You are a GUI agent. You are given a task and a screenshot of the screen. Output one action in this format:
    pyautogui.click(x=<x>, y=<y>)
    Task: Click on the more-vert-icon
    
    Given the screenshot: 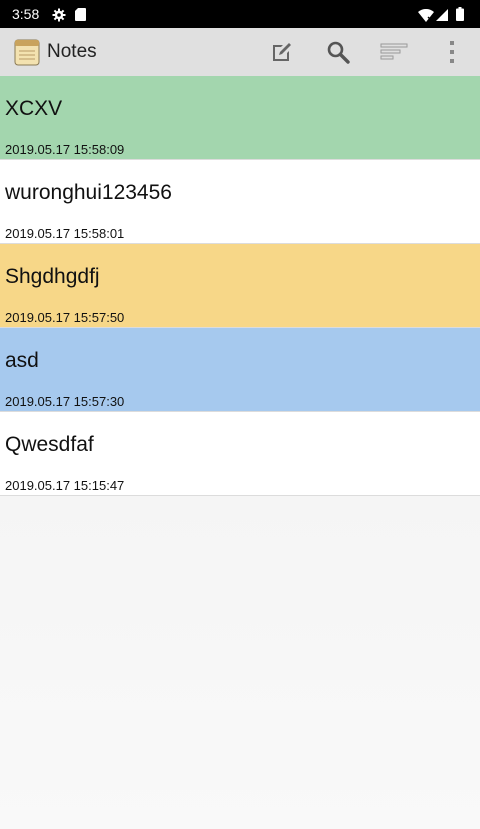 What is the action you would take?
    pyautogui.click(x=452, y=52)
    